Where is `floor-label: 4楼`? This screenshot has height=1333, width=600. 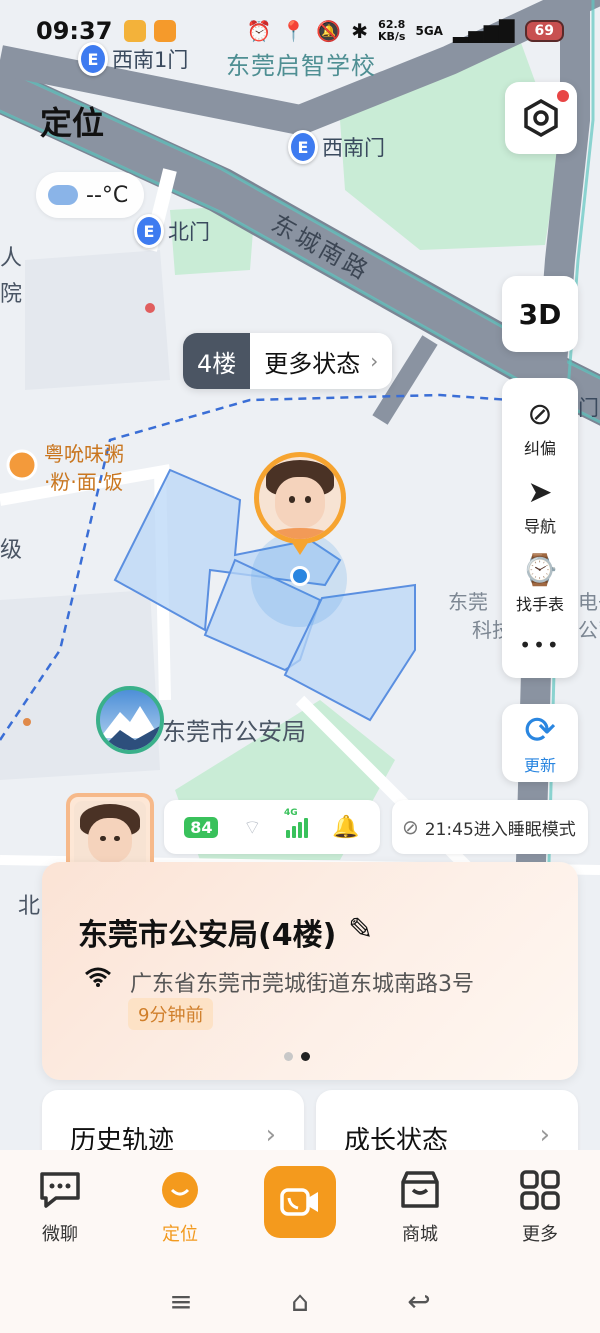
floor-label: 4楼 is located at coordinates (217, 361).